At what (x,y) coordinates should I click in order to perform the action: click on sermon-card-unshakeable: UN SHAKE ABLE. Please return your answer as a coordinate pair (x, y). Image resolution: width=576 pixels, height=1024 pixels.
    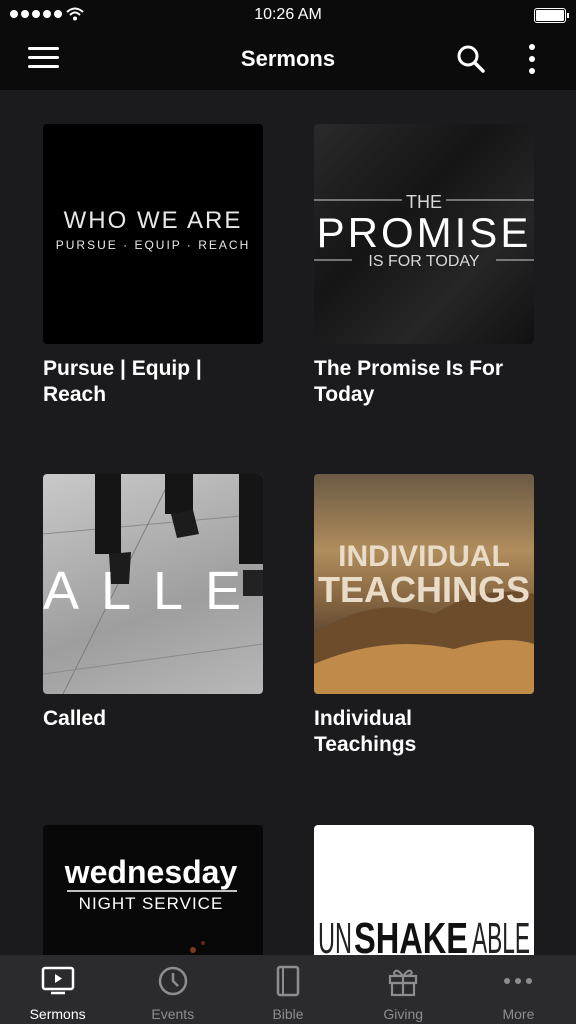
    Looking at the image, I should click on (424, 890).